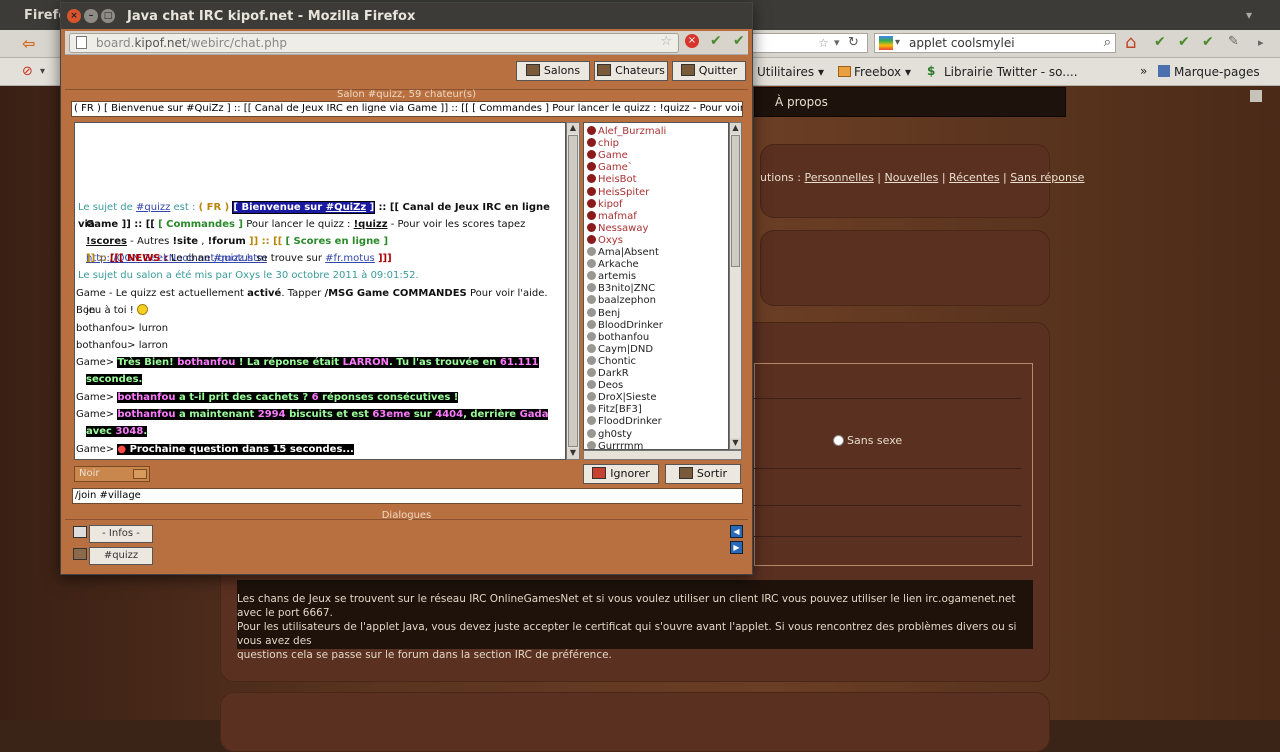 Image resolution: width=1280 pixels, height=752 pixels. I want to click on quitter-button: Quitter, so click(709, 71).